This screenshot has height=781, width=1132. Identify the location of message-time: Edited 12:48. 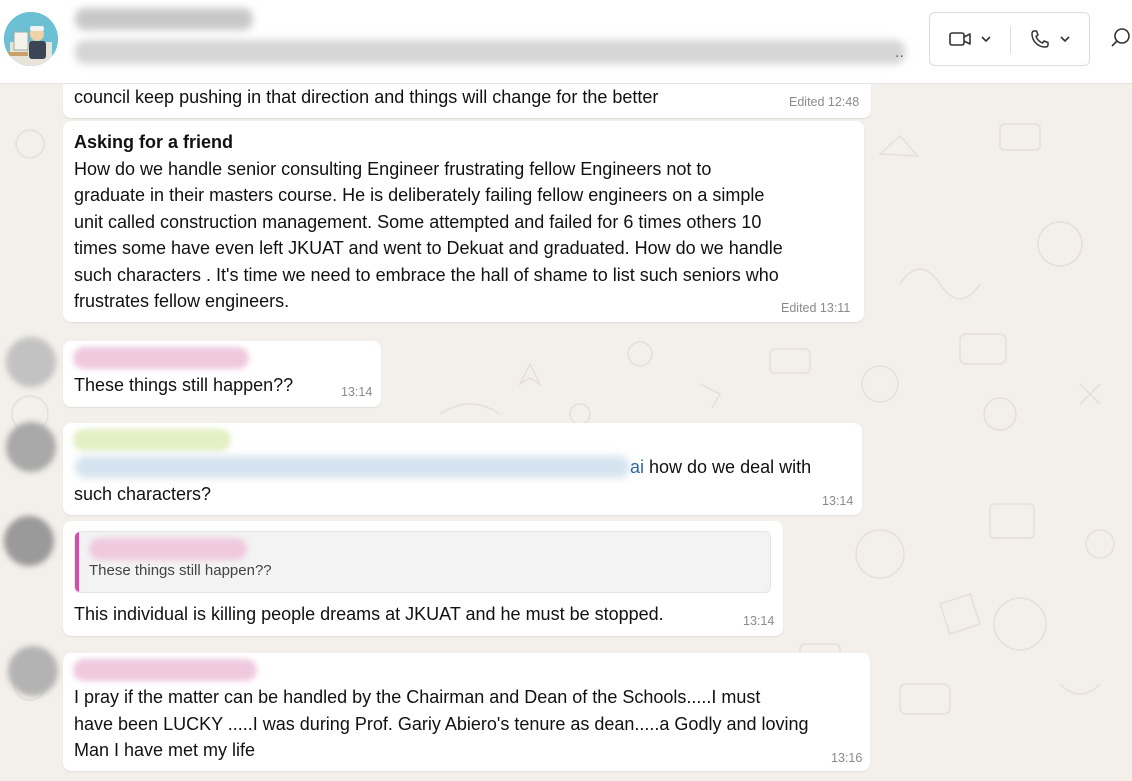
(824, 102).